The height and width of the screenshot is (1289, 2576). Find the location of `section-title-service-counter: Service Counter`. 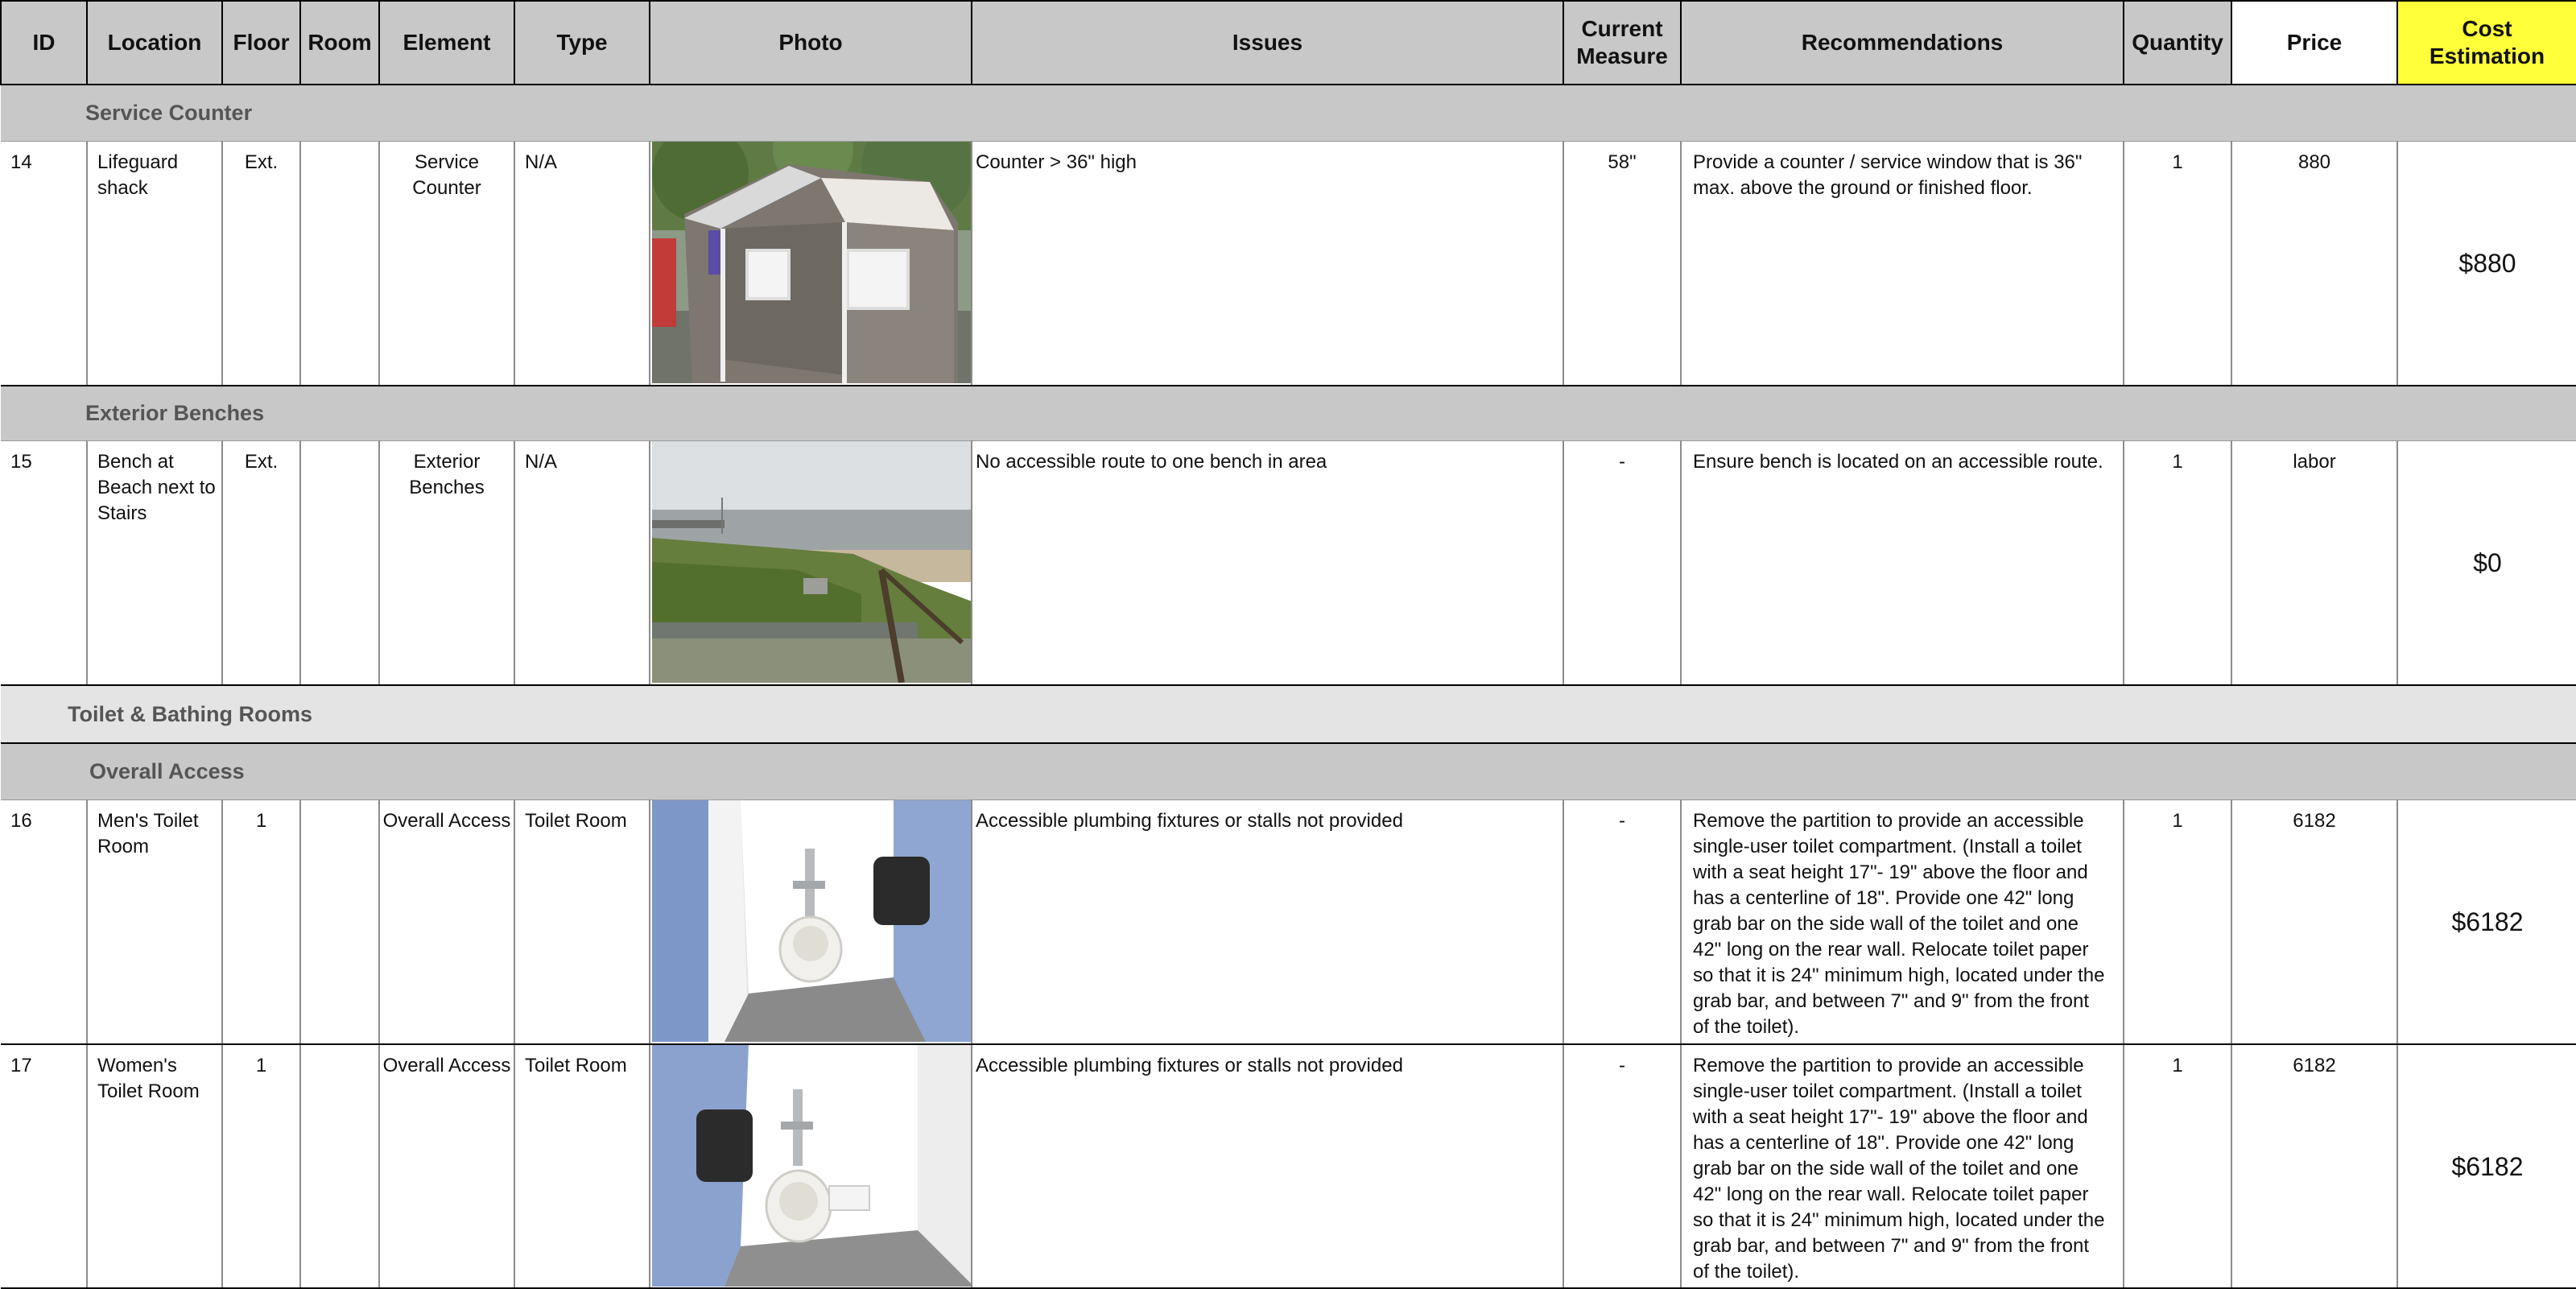

section-title-service-counter: Service Counter is located at coordinates (1288, 113).